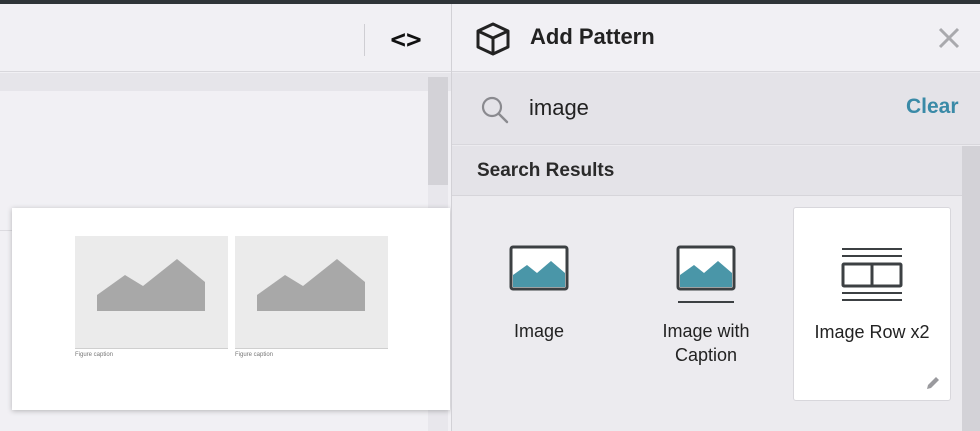  I want to click on toolbar-divider, so click(364, 40).